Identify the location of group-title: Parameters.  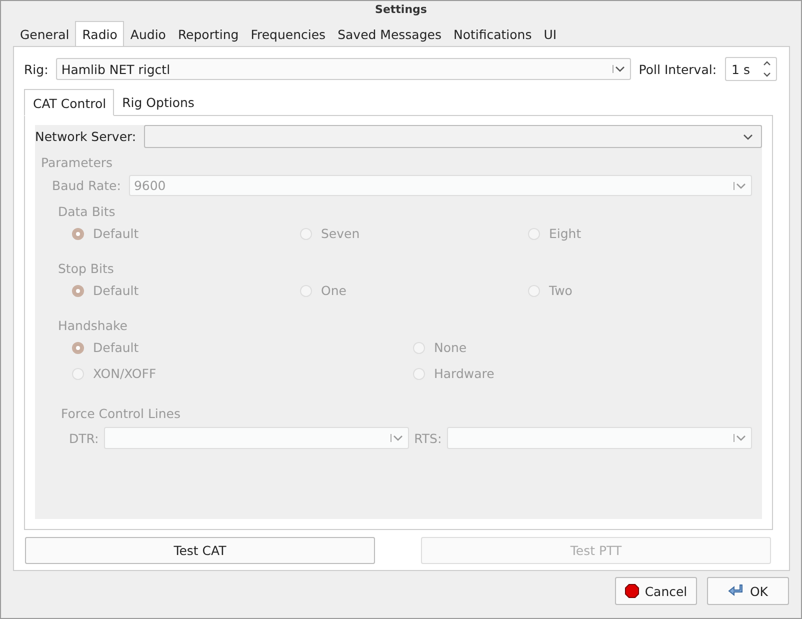
(77, 162).